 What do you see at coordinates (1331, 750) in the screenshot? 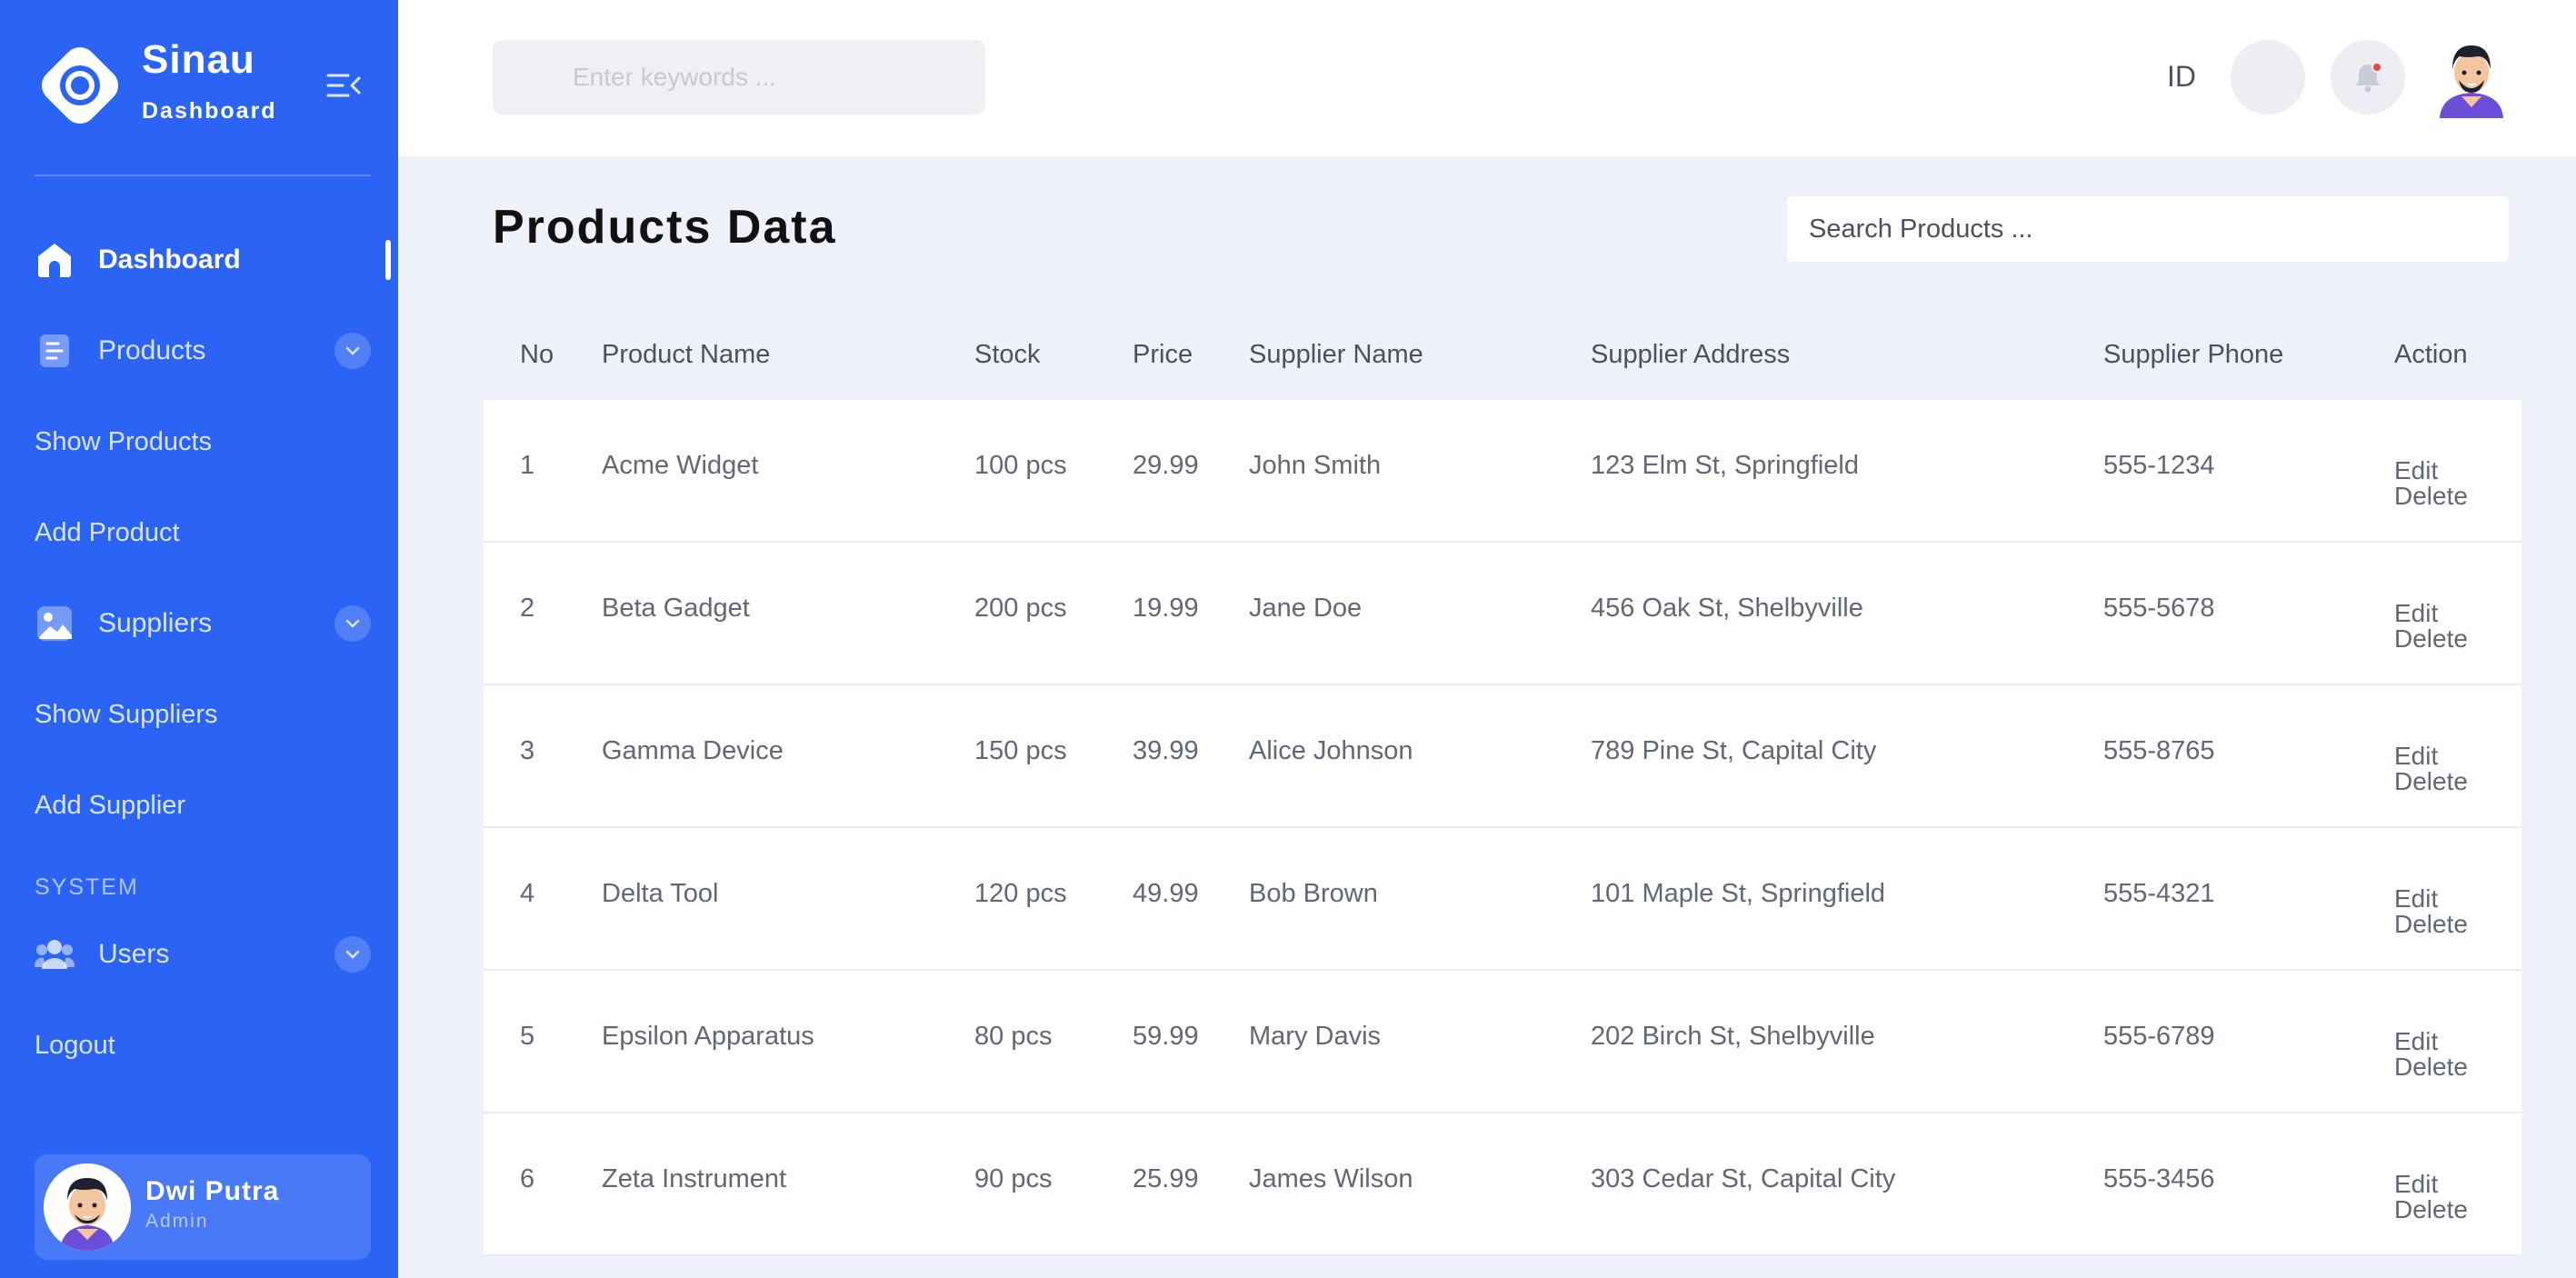
I see `cell-supplier-name: Alice Johnson` at bounding box center [1331, 750].